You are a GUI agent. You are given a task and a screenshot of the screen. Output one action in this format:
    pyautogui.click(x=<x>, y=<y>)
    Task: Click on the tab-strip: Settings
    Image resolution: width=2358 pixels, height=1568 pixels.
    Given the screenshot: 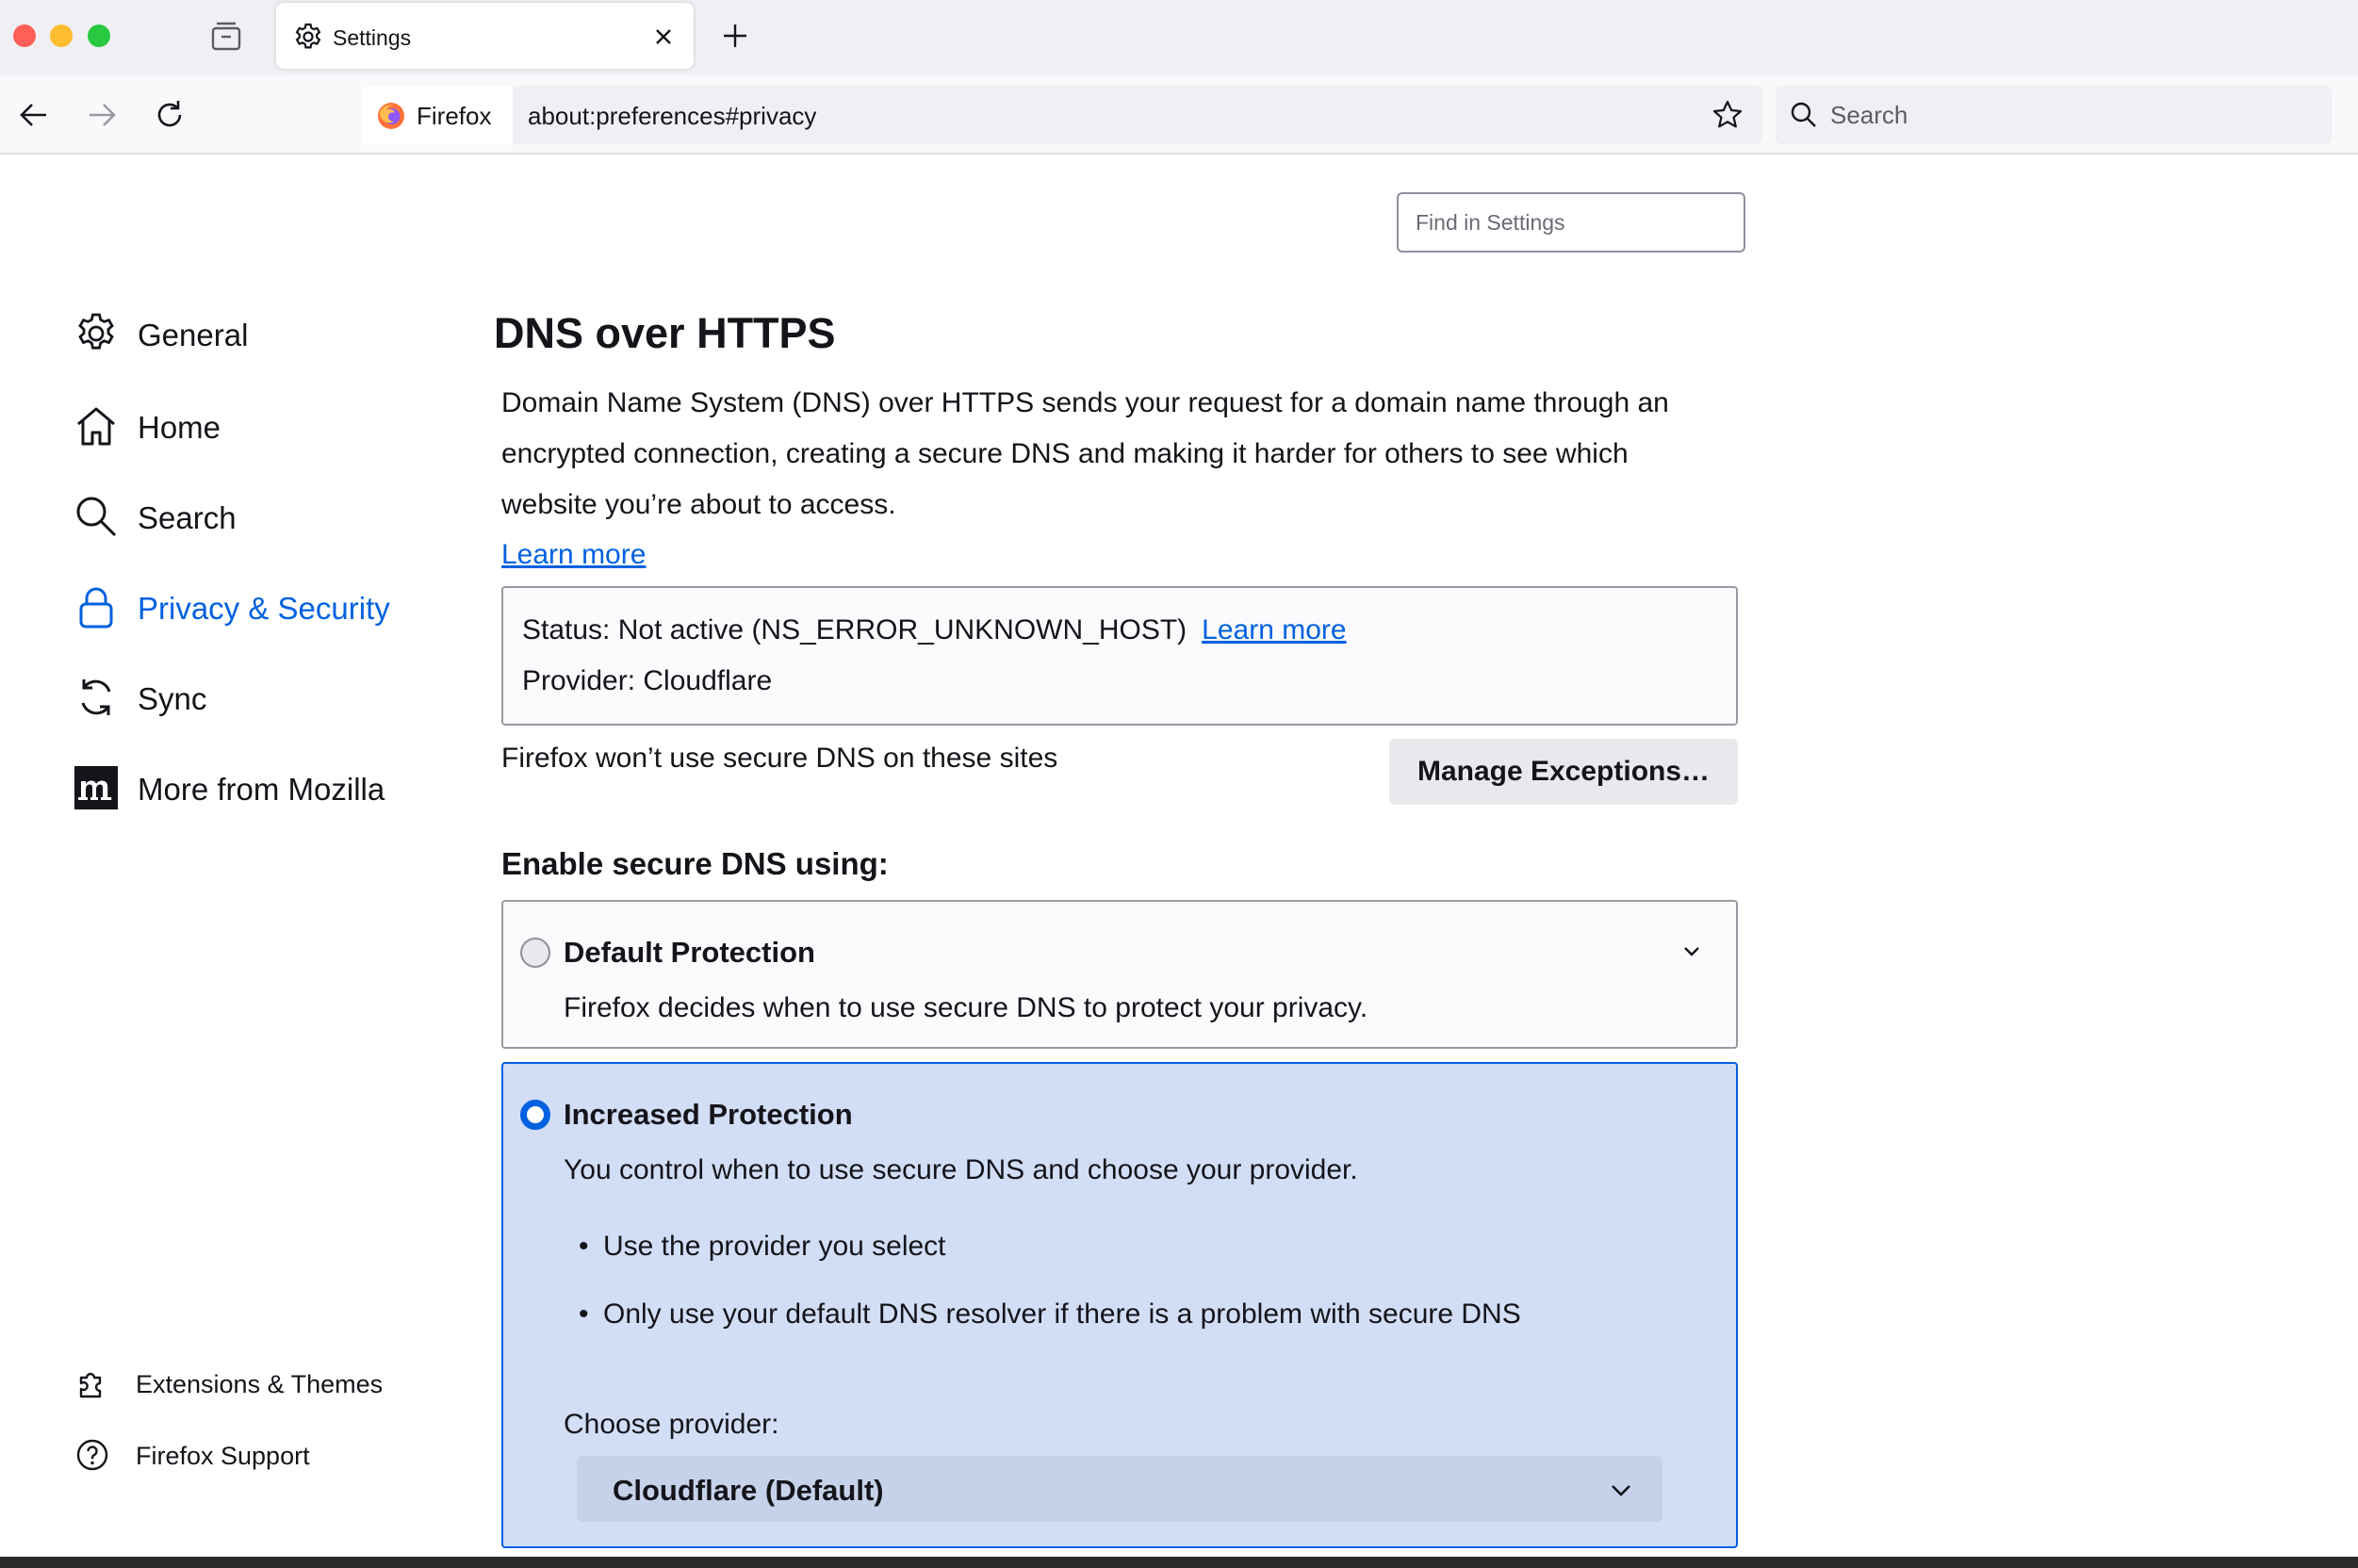 What is the action you would take?
    pyautogui.click(x=1179, y=37)
    